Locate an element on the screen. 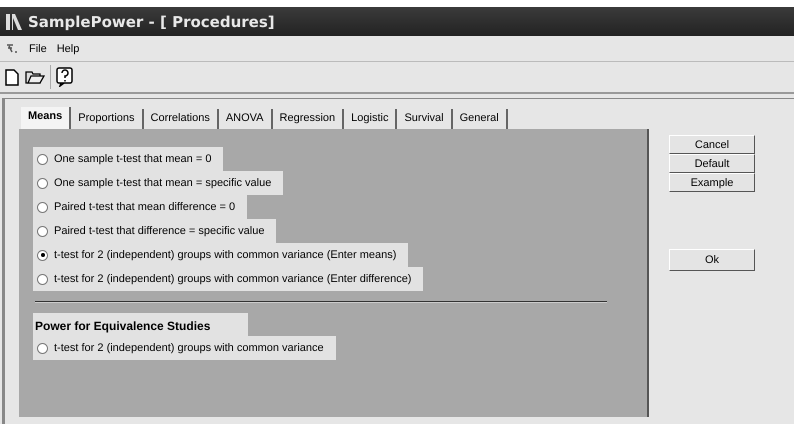  option-label: Paired t-test that mean difference = 0 is located at coordinates (145, 207).